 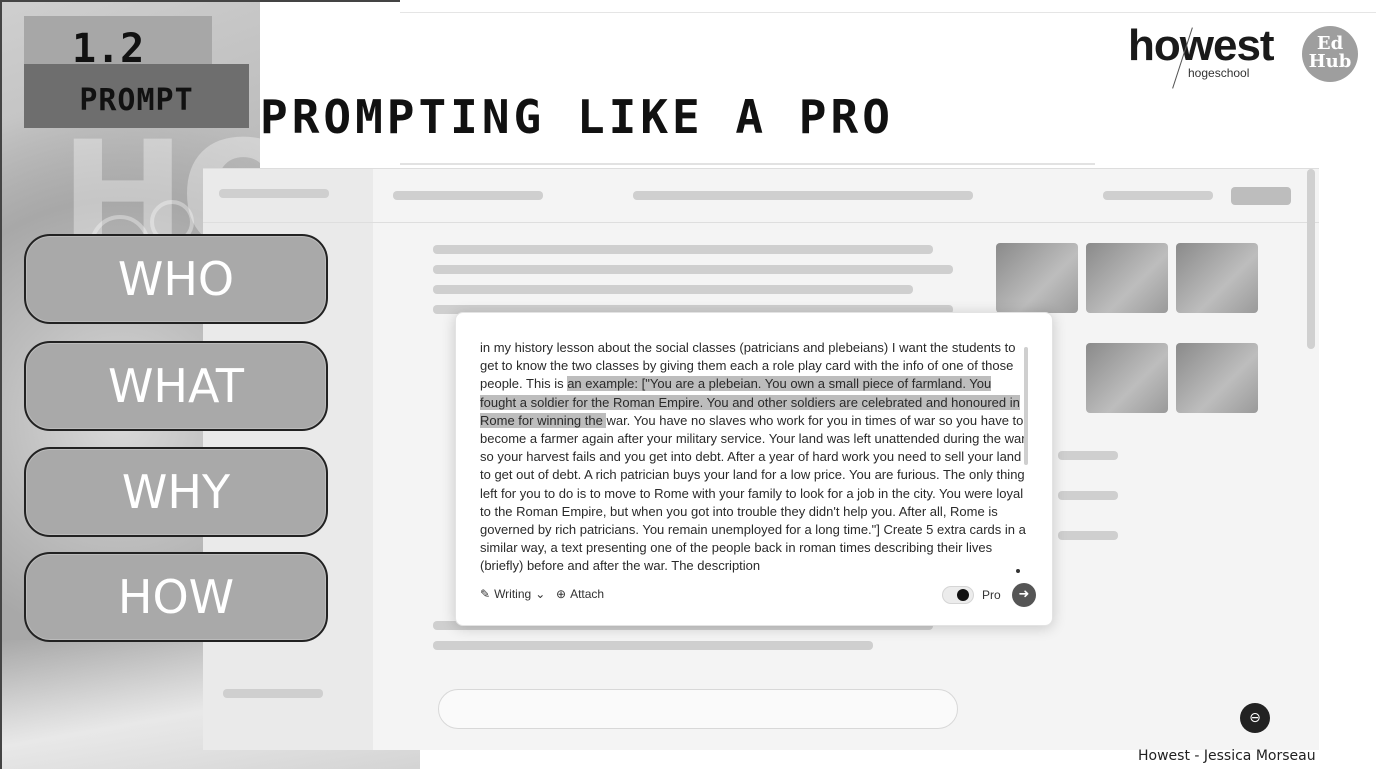 What do you see at coordinates (273, 693) in the screenshot?
I see `app-user-placeholder` at bounding box center [273, 693].